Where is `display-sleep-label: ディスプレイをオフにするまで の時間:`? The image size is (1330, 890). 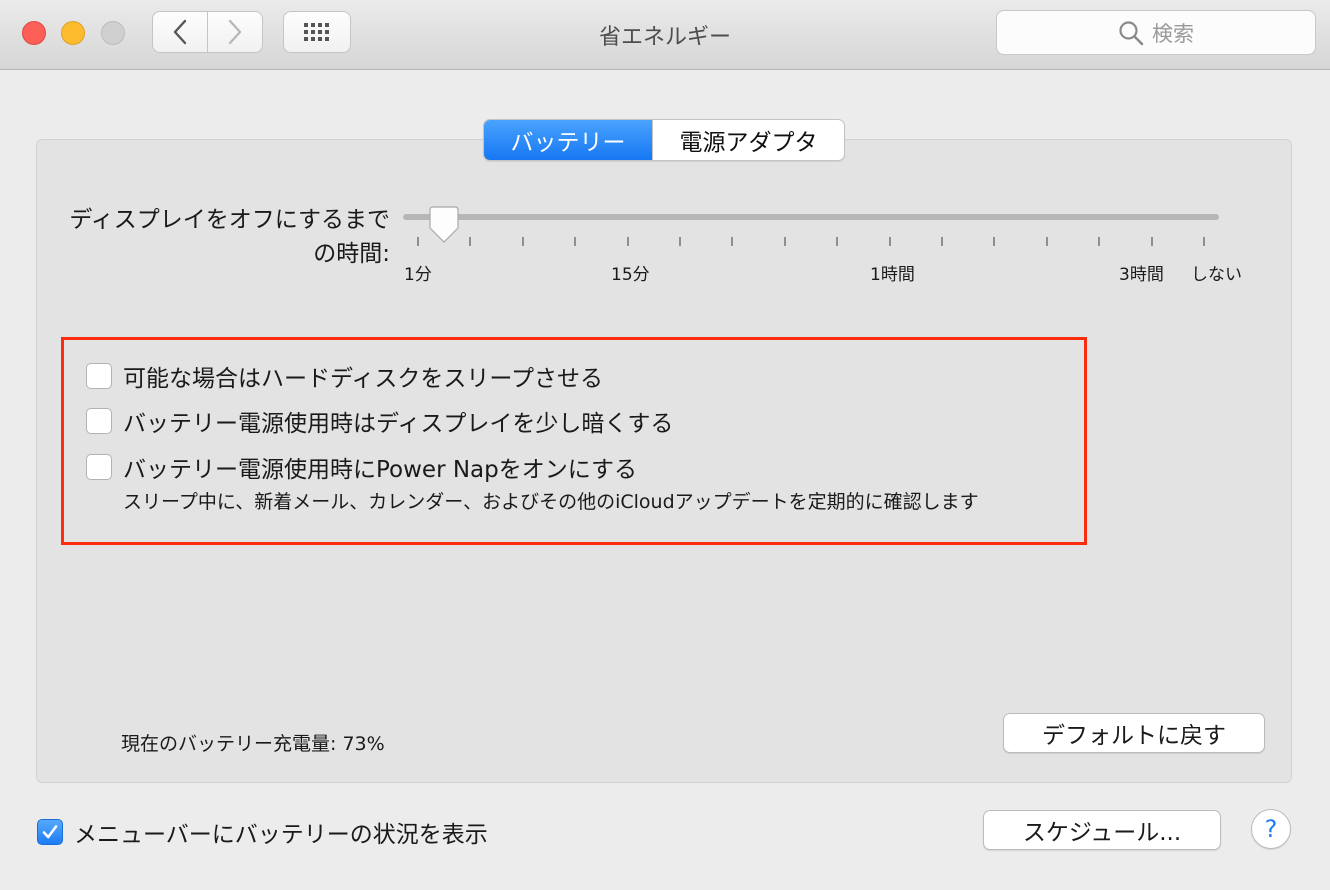
display-sleep-label: ディスプレイをオフにするまで の時間: is located at coordinates (215, 237).